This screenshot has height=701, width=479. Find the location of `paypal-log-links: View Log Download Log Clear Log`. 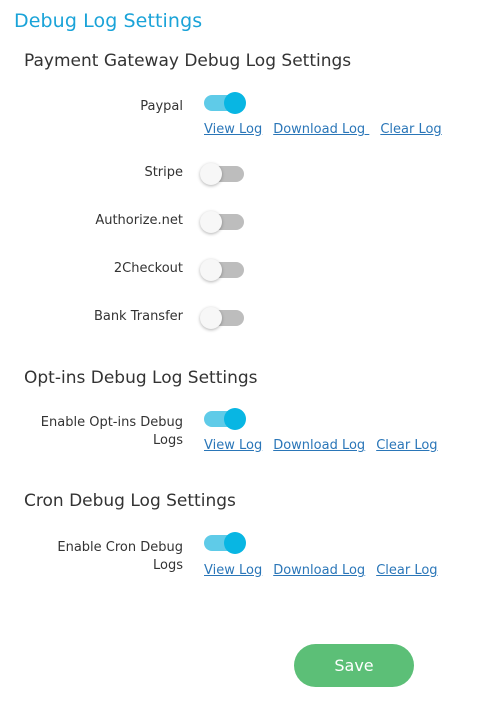

paypal-log-links: View Log Download Log Clear Log is located at coordinates (328, 129).